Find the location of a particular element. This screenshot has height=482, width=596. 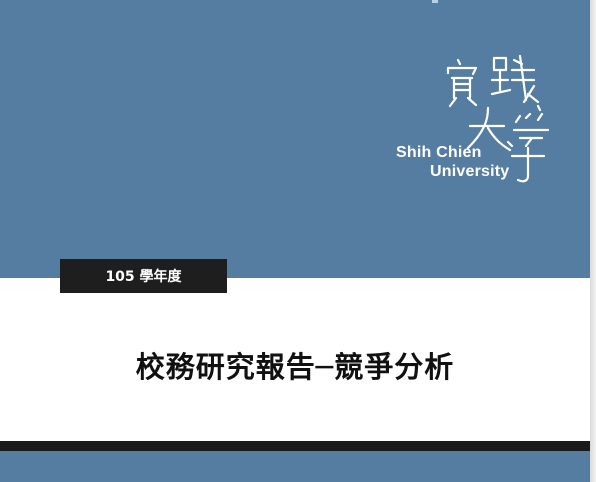

university-logo: Shih Chien University is located at coordinates (473, 121).